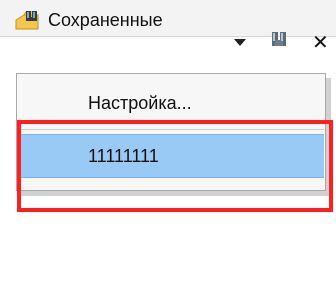 Image resolution: width=336 pixels, height=304 pixels. What do you see at coordinates (171, 156) in the screenshot?
I see `menu-item-saved-search: 11111111` at bounding box center [171, 156].